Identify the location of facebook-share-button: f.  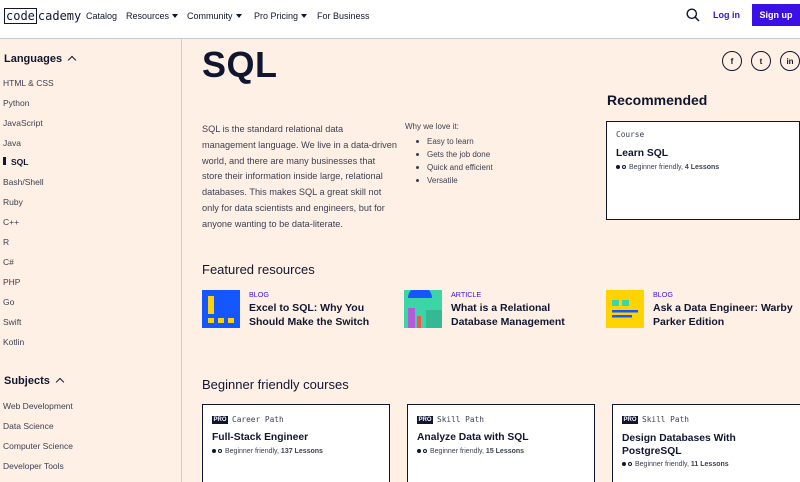
(732, 61).